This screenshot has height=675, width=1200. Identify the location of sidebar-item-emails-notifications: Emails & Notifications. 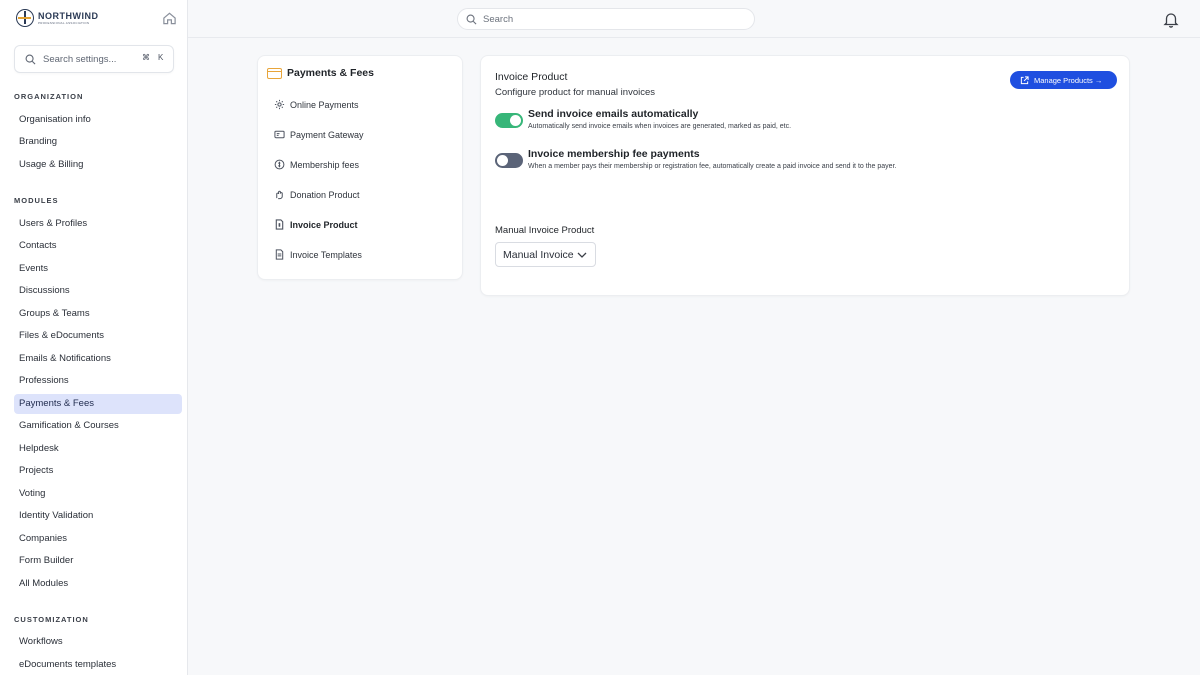
(98, 359).